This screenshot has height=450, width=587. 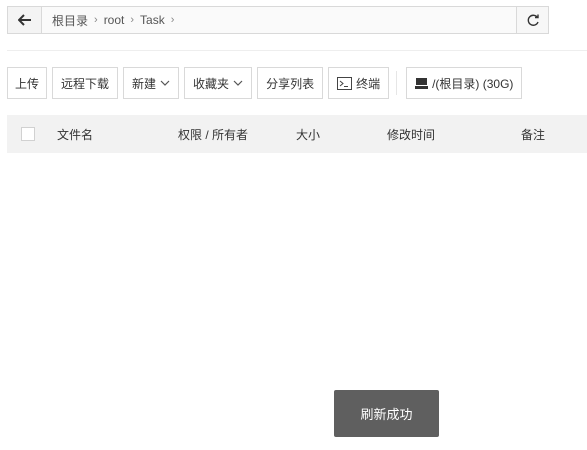 I want to click on share-list-label: 分享列表, so click(x=290, y=83).